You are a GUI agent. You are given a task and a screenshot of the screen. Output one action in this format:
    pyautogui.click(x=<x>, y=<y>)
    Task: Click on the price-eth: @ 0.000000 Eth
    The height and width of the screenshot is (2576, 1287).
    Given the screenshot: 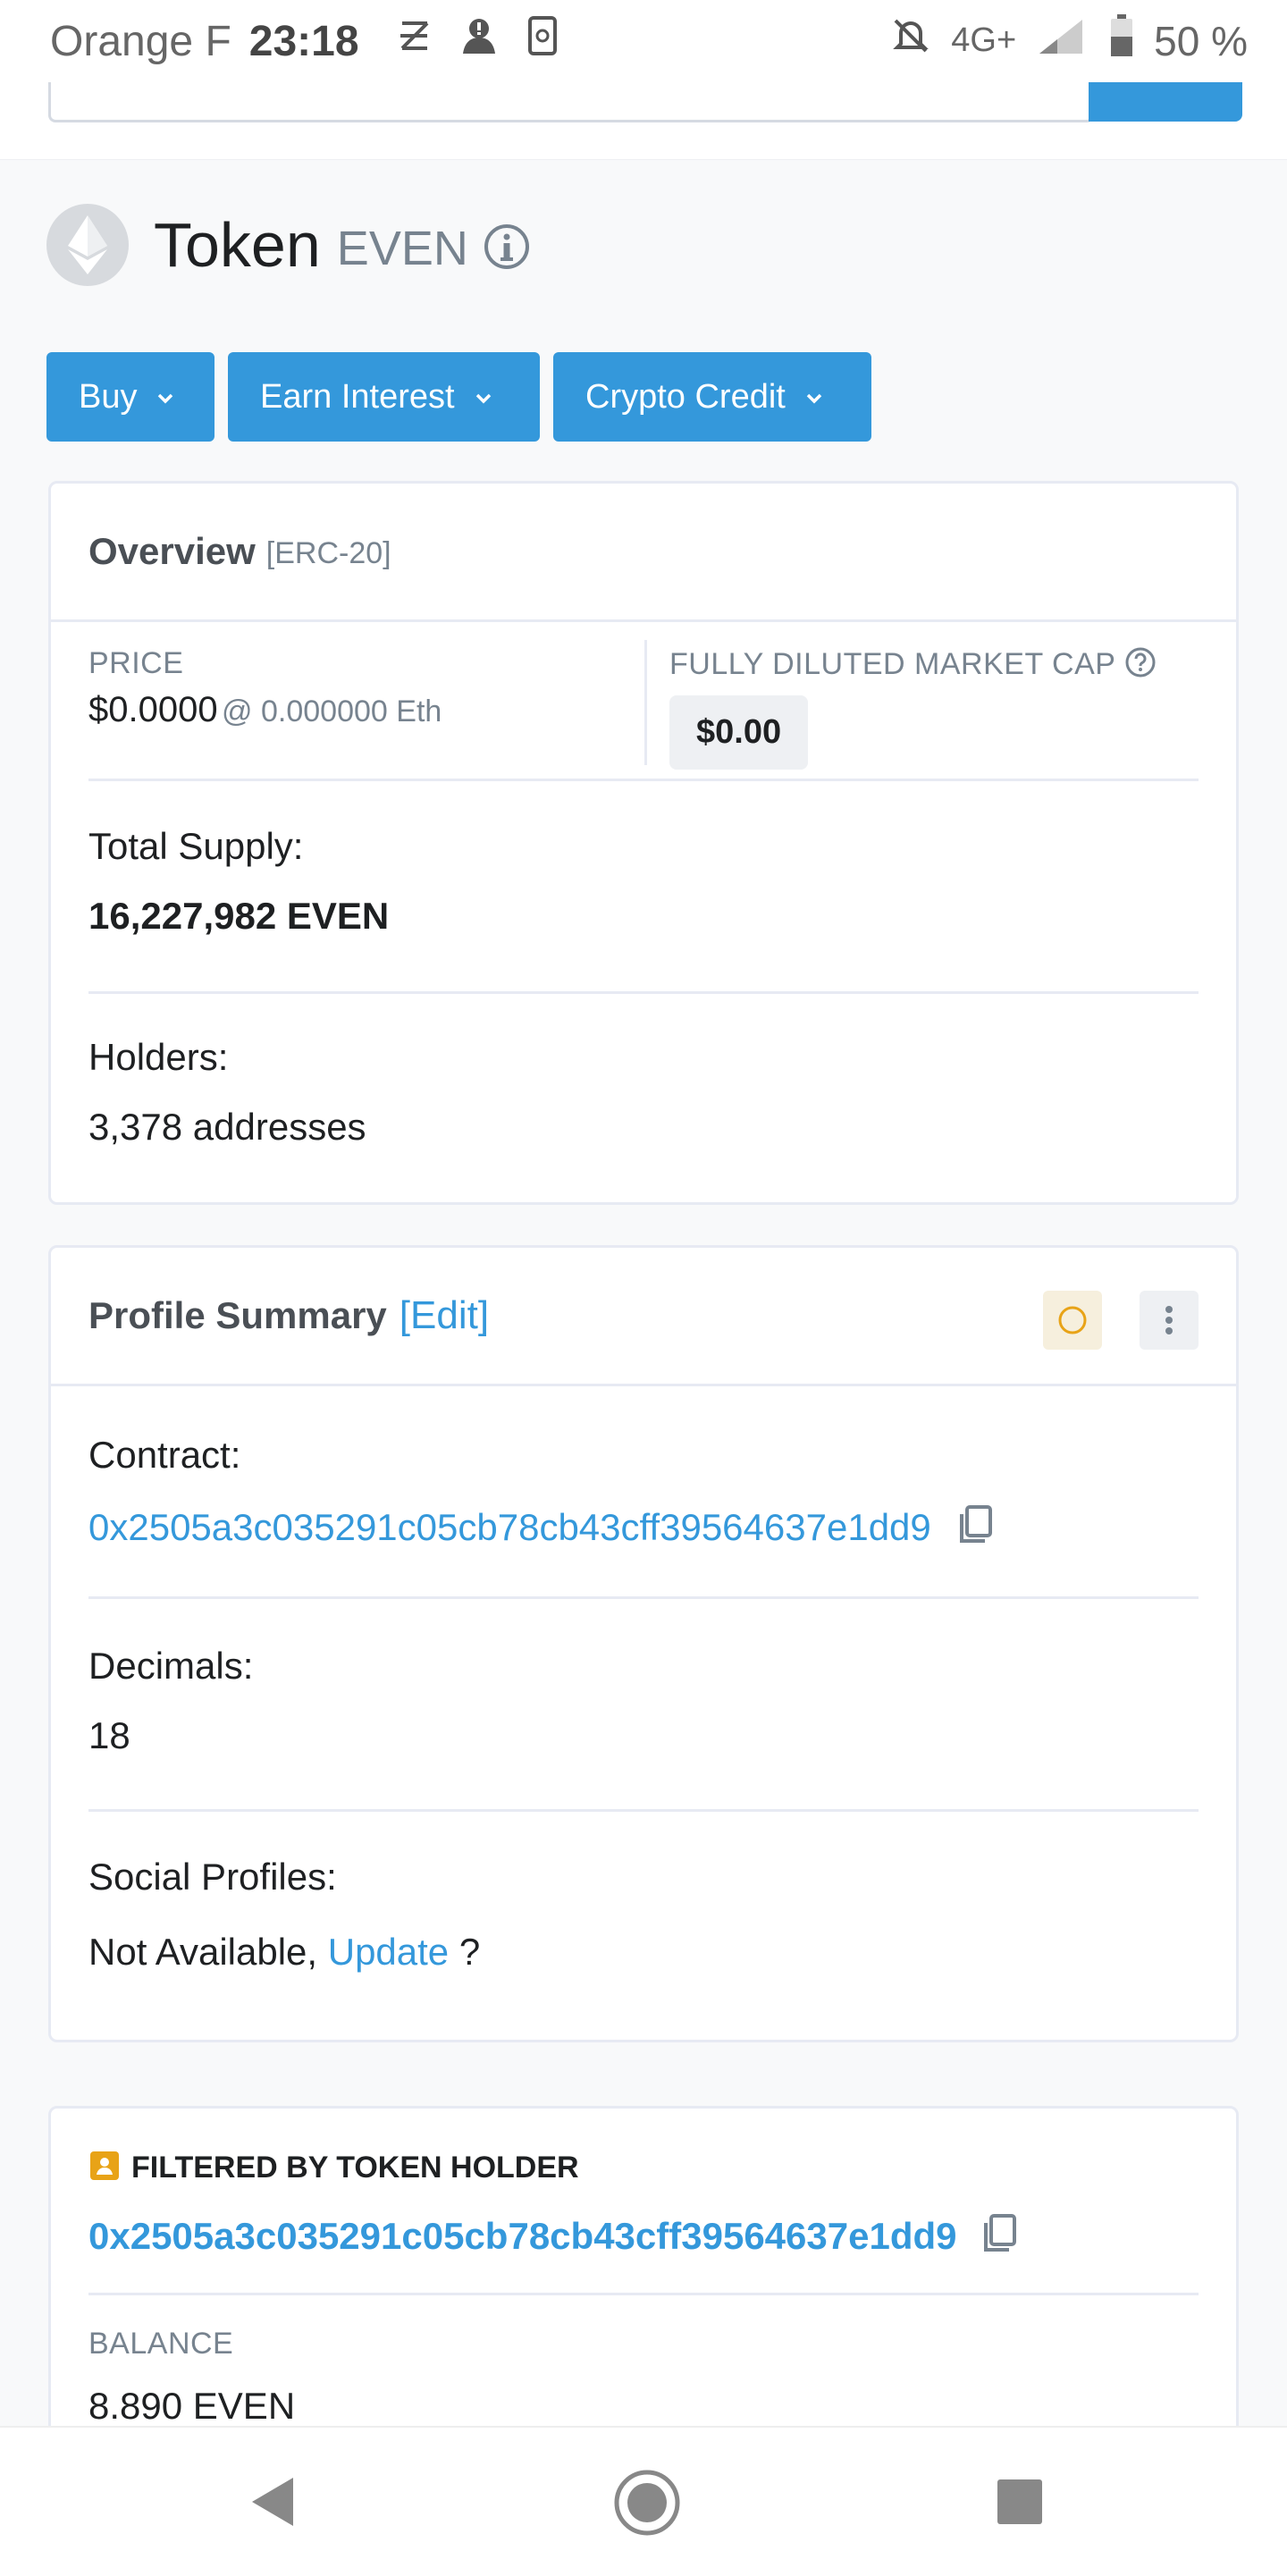 What is the action you would take?
    pyautogui.click(x=332, y=712)
    